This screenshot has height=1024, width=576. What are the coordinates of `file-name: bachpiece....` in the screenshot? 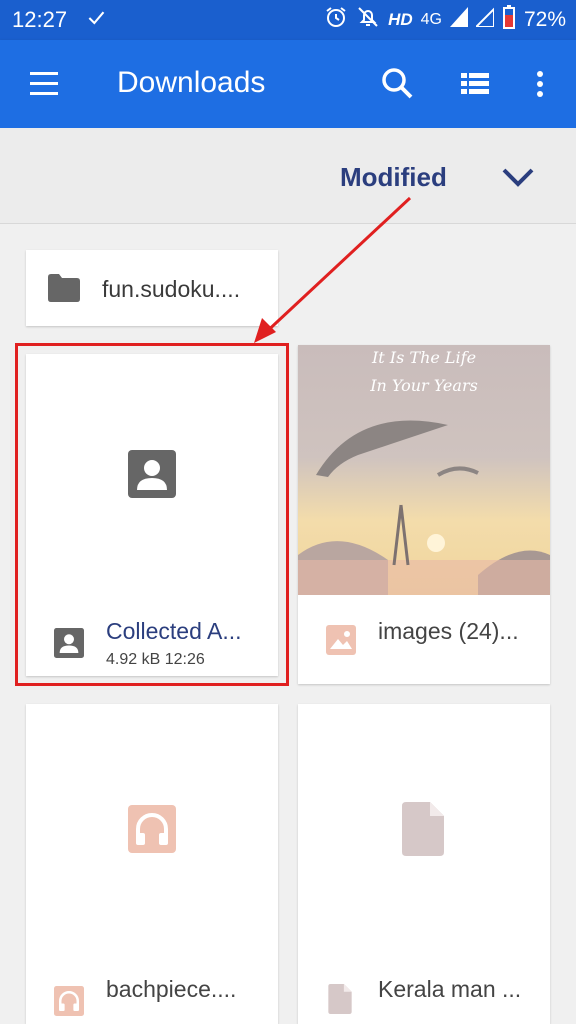 It's located at (171, 989).